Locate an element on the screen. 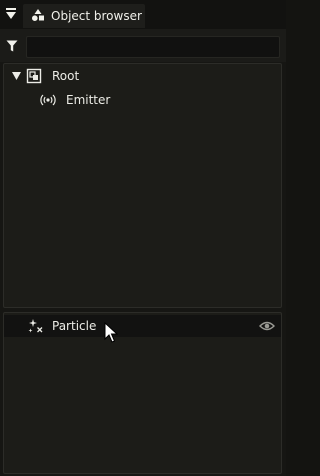 The height and width of the screenshot is (476, 320). tab-object-browser: Object browser is located at coordinates (84, 16).